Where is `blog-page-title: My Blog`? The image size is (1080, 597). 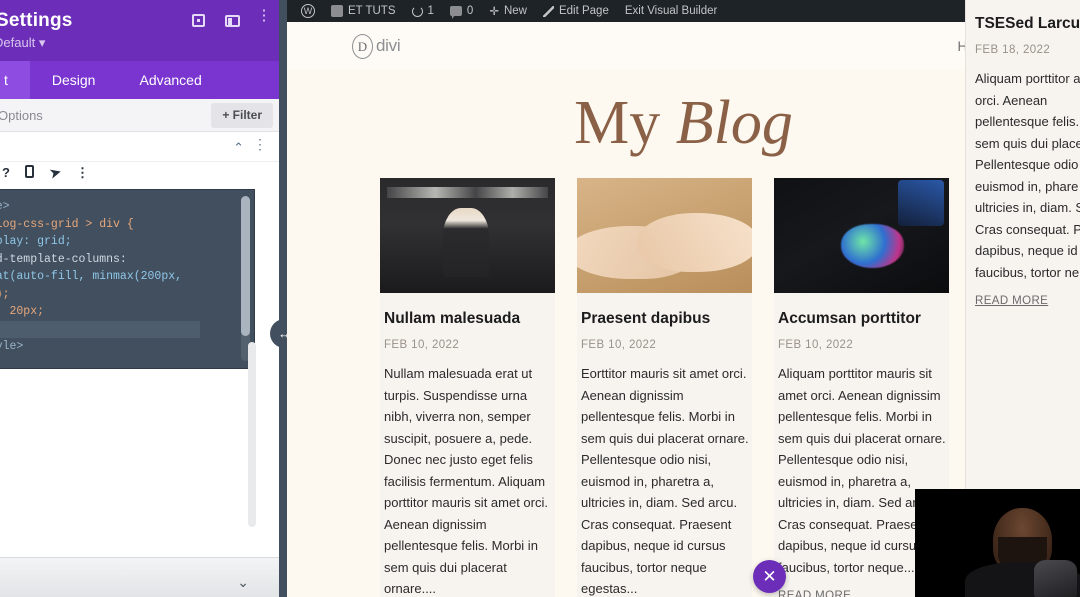 blog-page-title: My Blog is located at coordinates (683, 123).